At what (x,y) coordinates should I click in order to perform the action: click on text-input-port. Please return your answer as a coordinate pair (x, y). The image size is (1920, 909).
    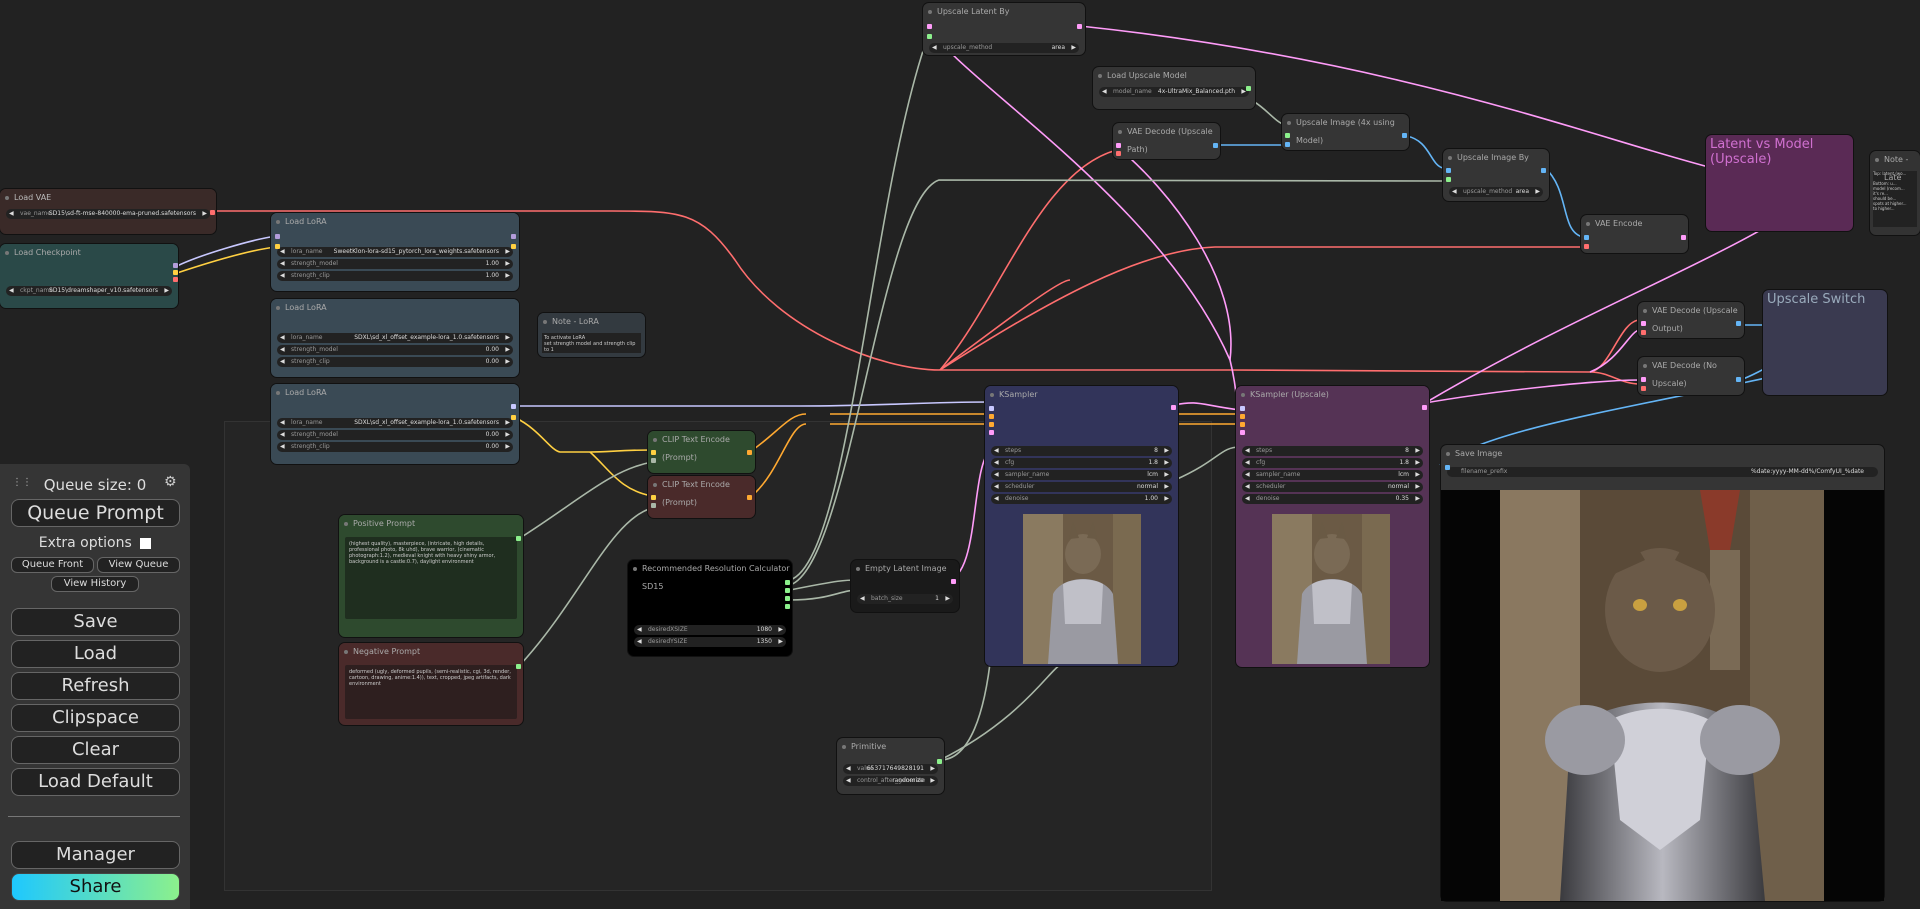
    Looking at the image, I should click on (653, 505).